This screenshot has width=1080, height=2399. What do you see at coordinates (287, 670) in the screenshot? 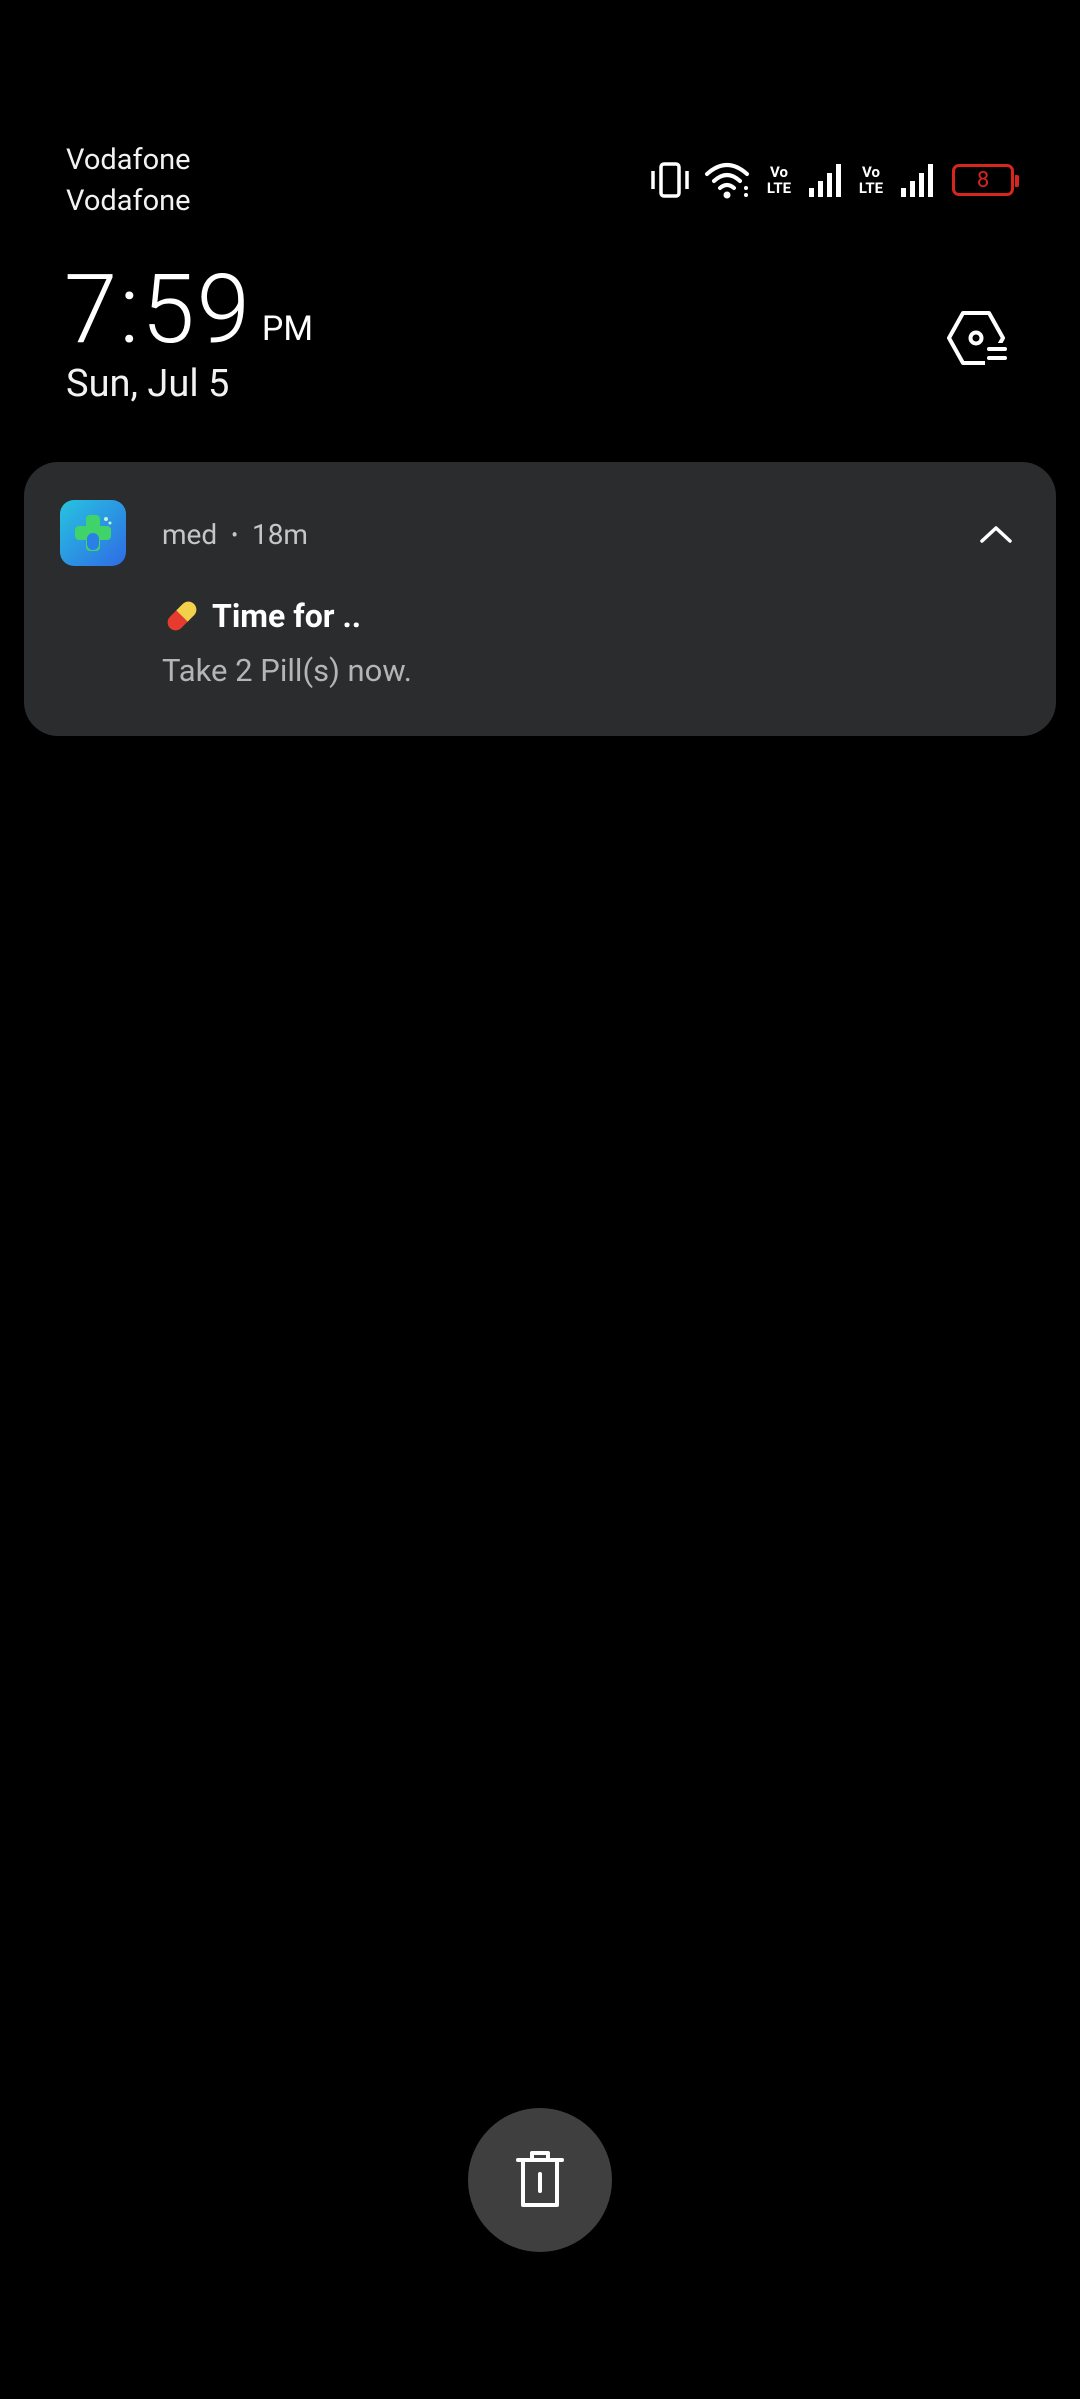
I see `notification-body: Take 2 Pill(s) now.` at bounding box center [287, 670].